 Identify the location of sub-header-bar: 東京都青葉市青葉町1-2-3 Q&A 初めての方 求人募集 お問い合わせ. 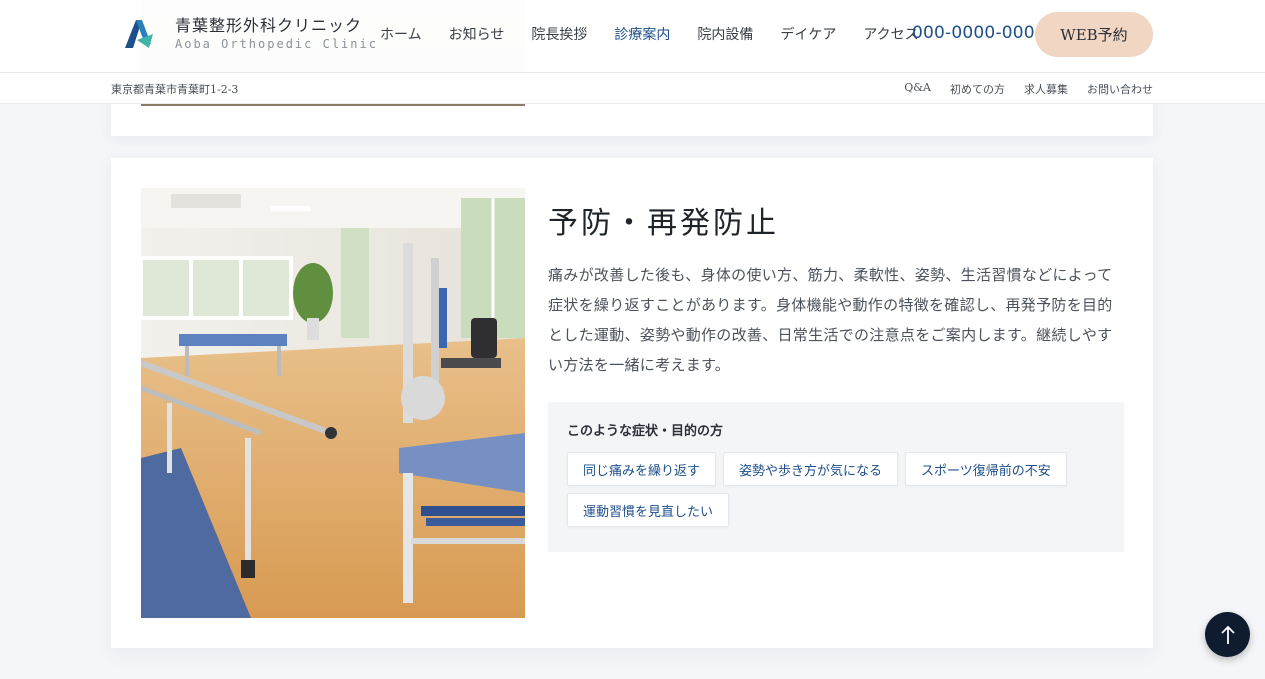
(632, 88).